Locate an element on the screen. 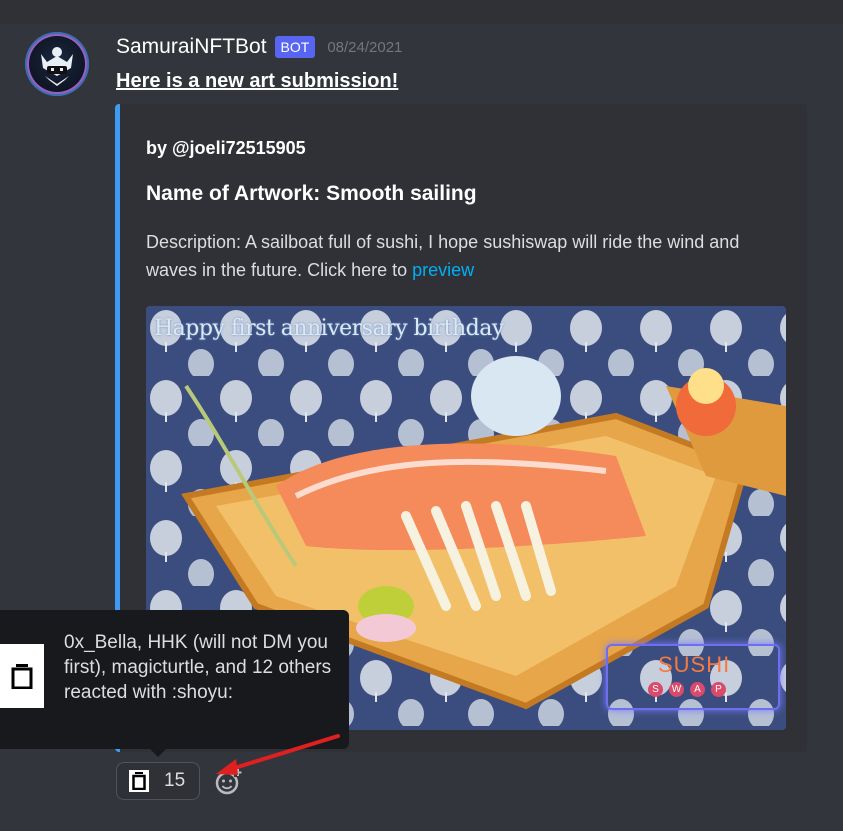 The image size is (843, 831). message-header: SamuraiNFTBot BOT 08/24/2021 is located at coordinates (259, 47).